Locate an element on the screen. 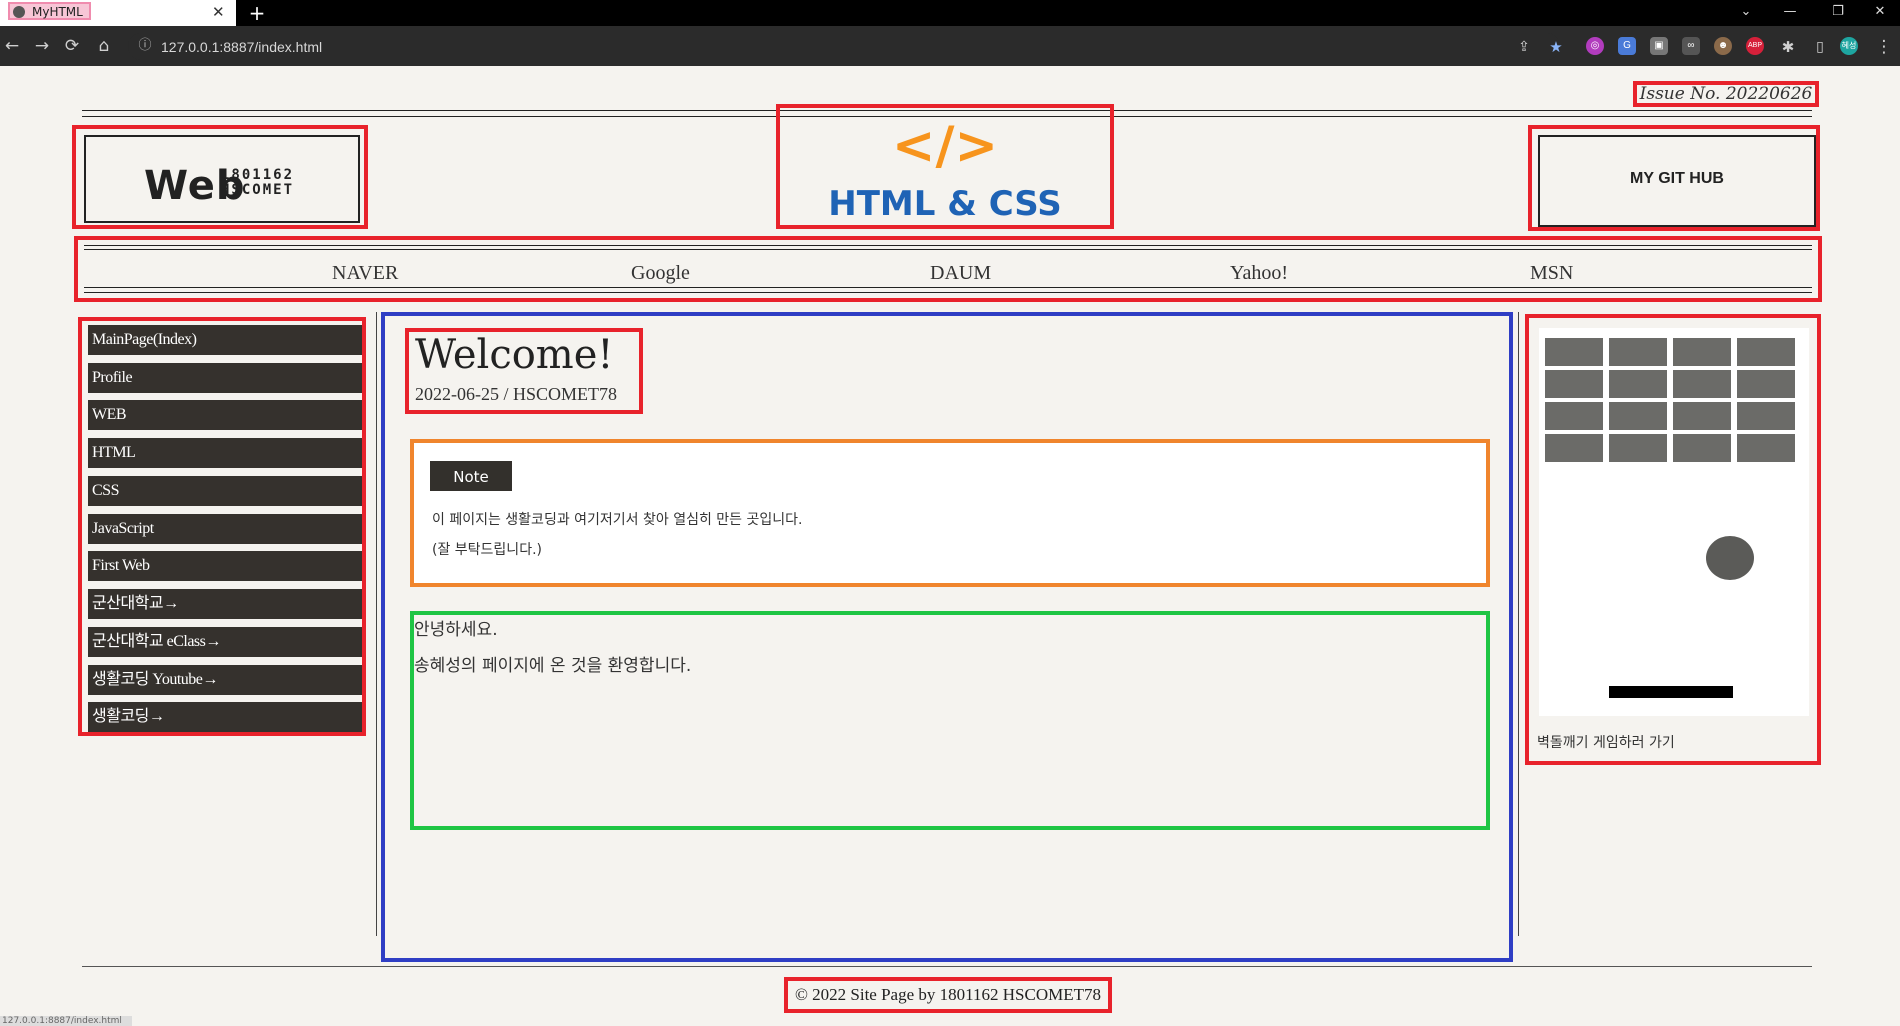 This screenshot has width=1900, height=1026. browser-tab: MyHTML ✕ is located at coordinates (118, 13).